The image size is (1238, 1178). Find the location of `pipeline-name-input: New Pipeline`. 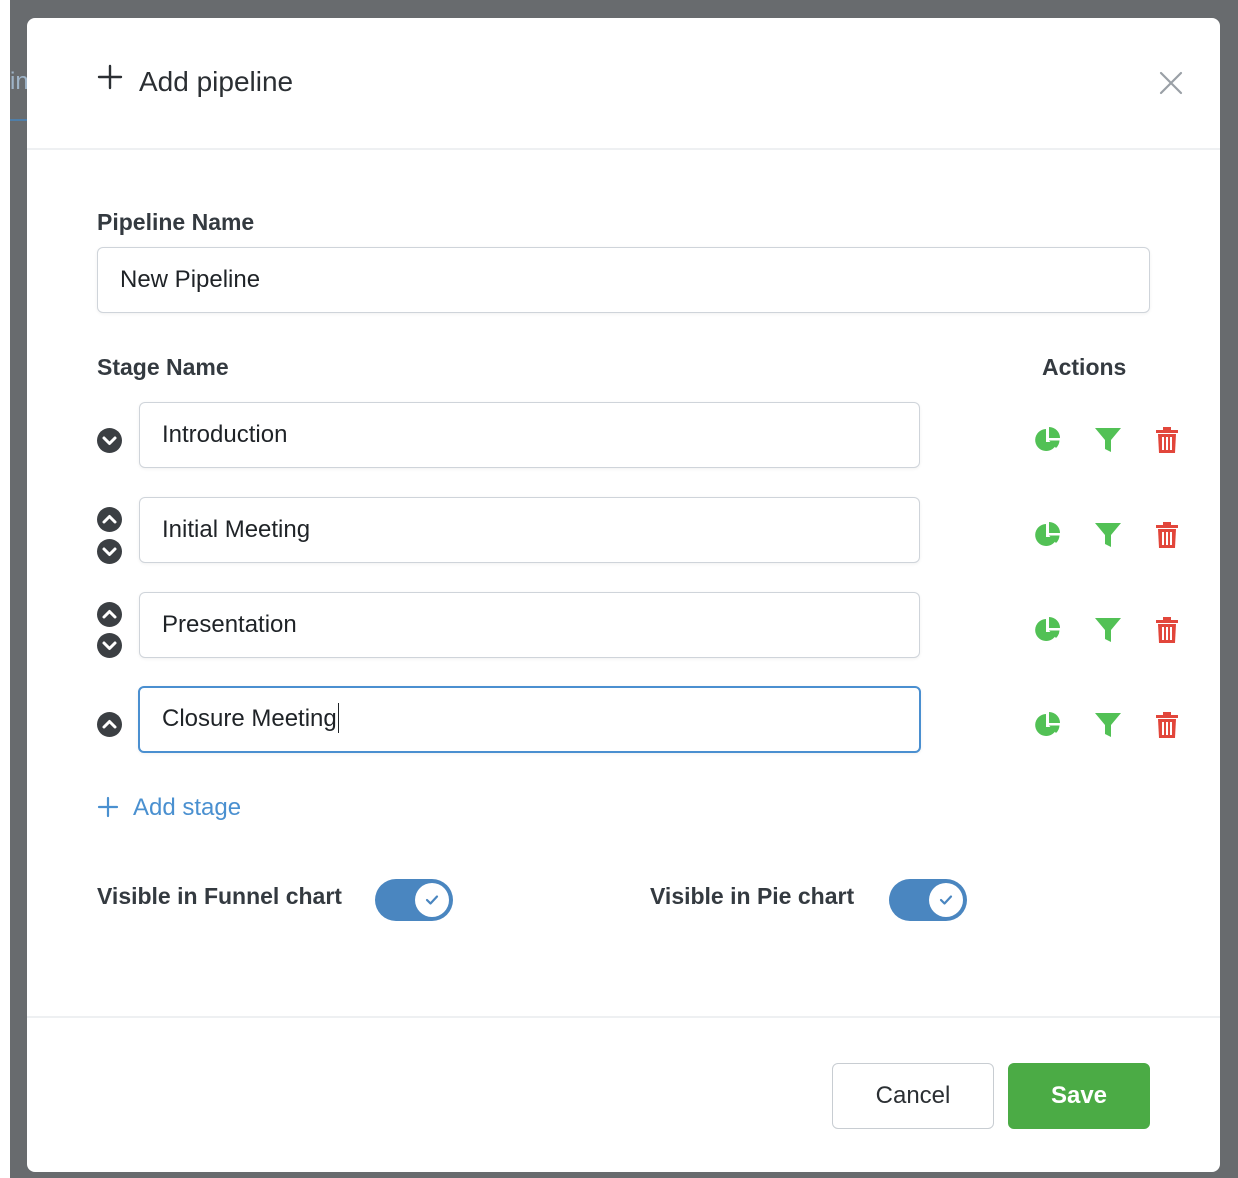

pipeline-name-input: New Pipeline is located at coordinates (623, 280).